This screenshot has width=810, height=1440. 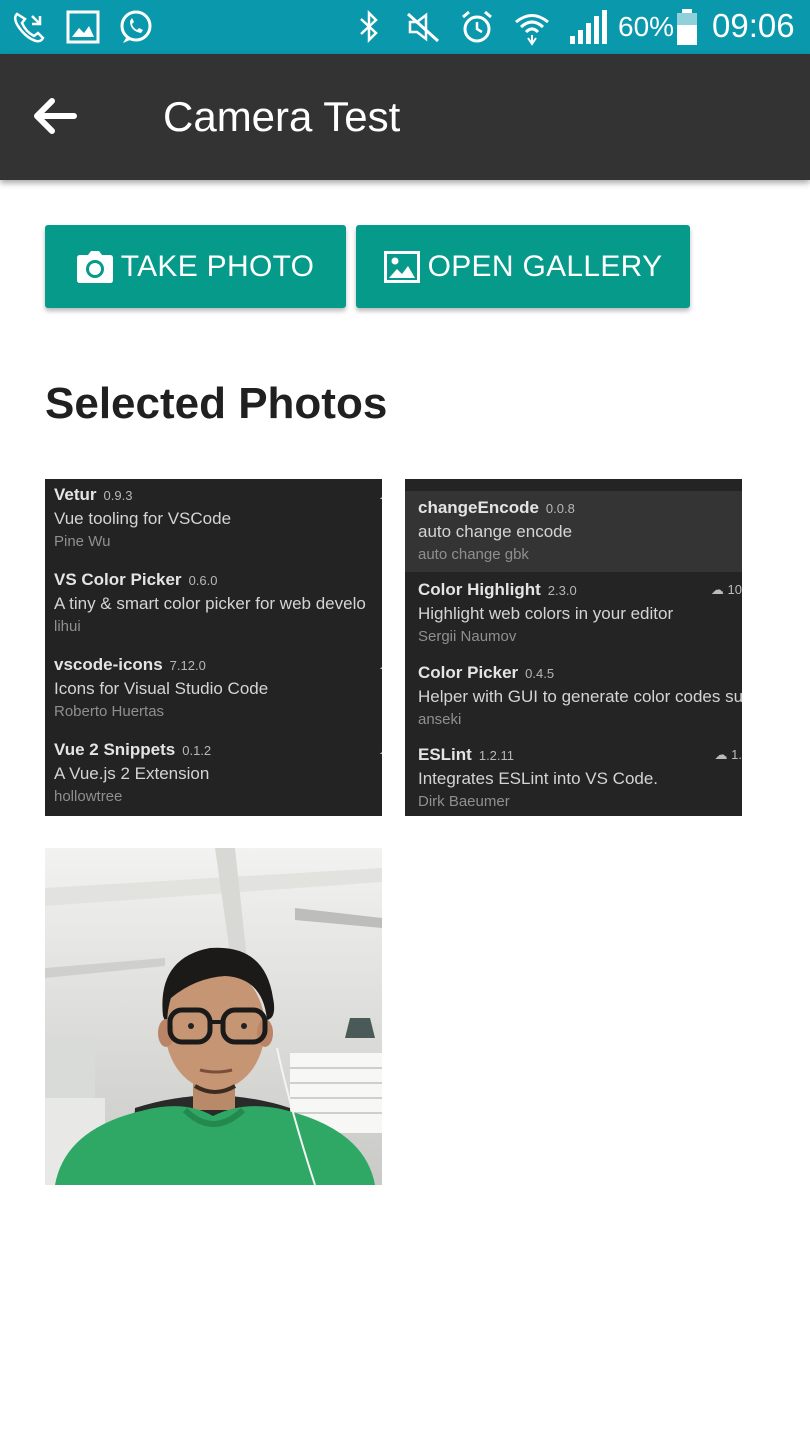 What do you see at coordinates (109, 711) in the screenshot?
I see `extension-author: Roberto Huertas` at bounding box center [109, 711].